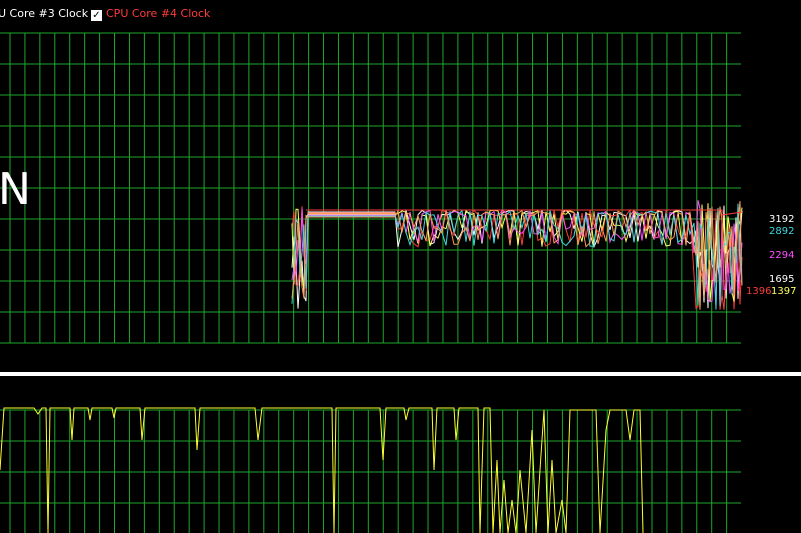 The image size is (801, 533). Describe the element at coordinates (517, 255) in the screenshot. I see `top-graph-lines` at that location.